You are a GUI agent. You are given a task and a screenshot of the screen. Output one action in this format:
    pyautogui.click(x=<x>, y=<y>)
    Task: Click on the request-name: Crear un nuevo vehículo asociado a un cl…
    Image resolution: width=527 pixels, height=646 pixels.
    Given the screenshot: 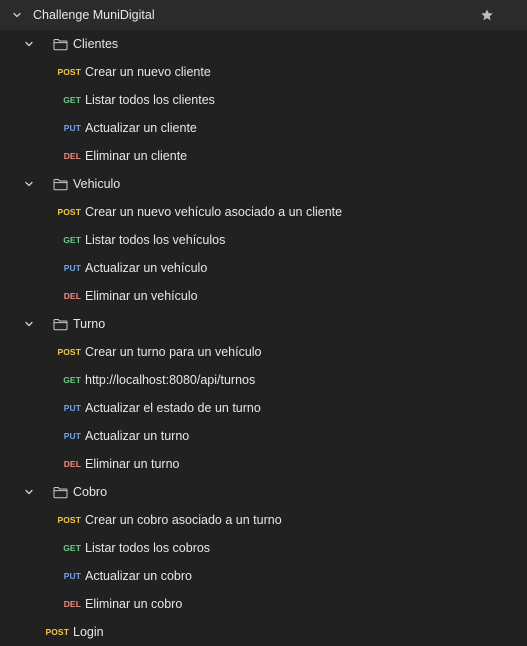 What is the action you would take?
    pyautogui.click(x=214, y=212)
    